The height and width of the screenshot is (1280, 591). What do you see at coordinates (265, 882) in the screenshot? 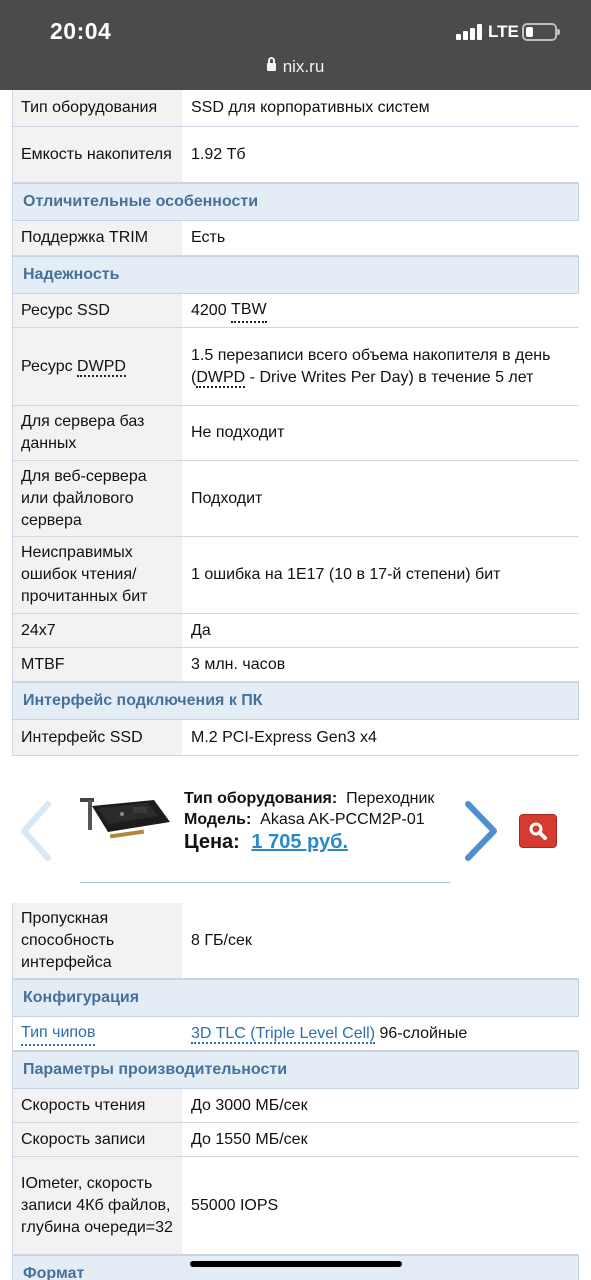
I see `carousel-divider` at bounding box center [265, 882].